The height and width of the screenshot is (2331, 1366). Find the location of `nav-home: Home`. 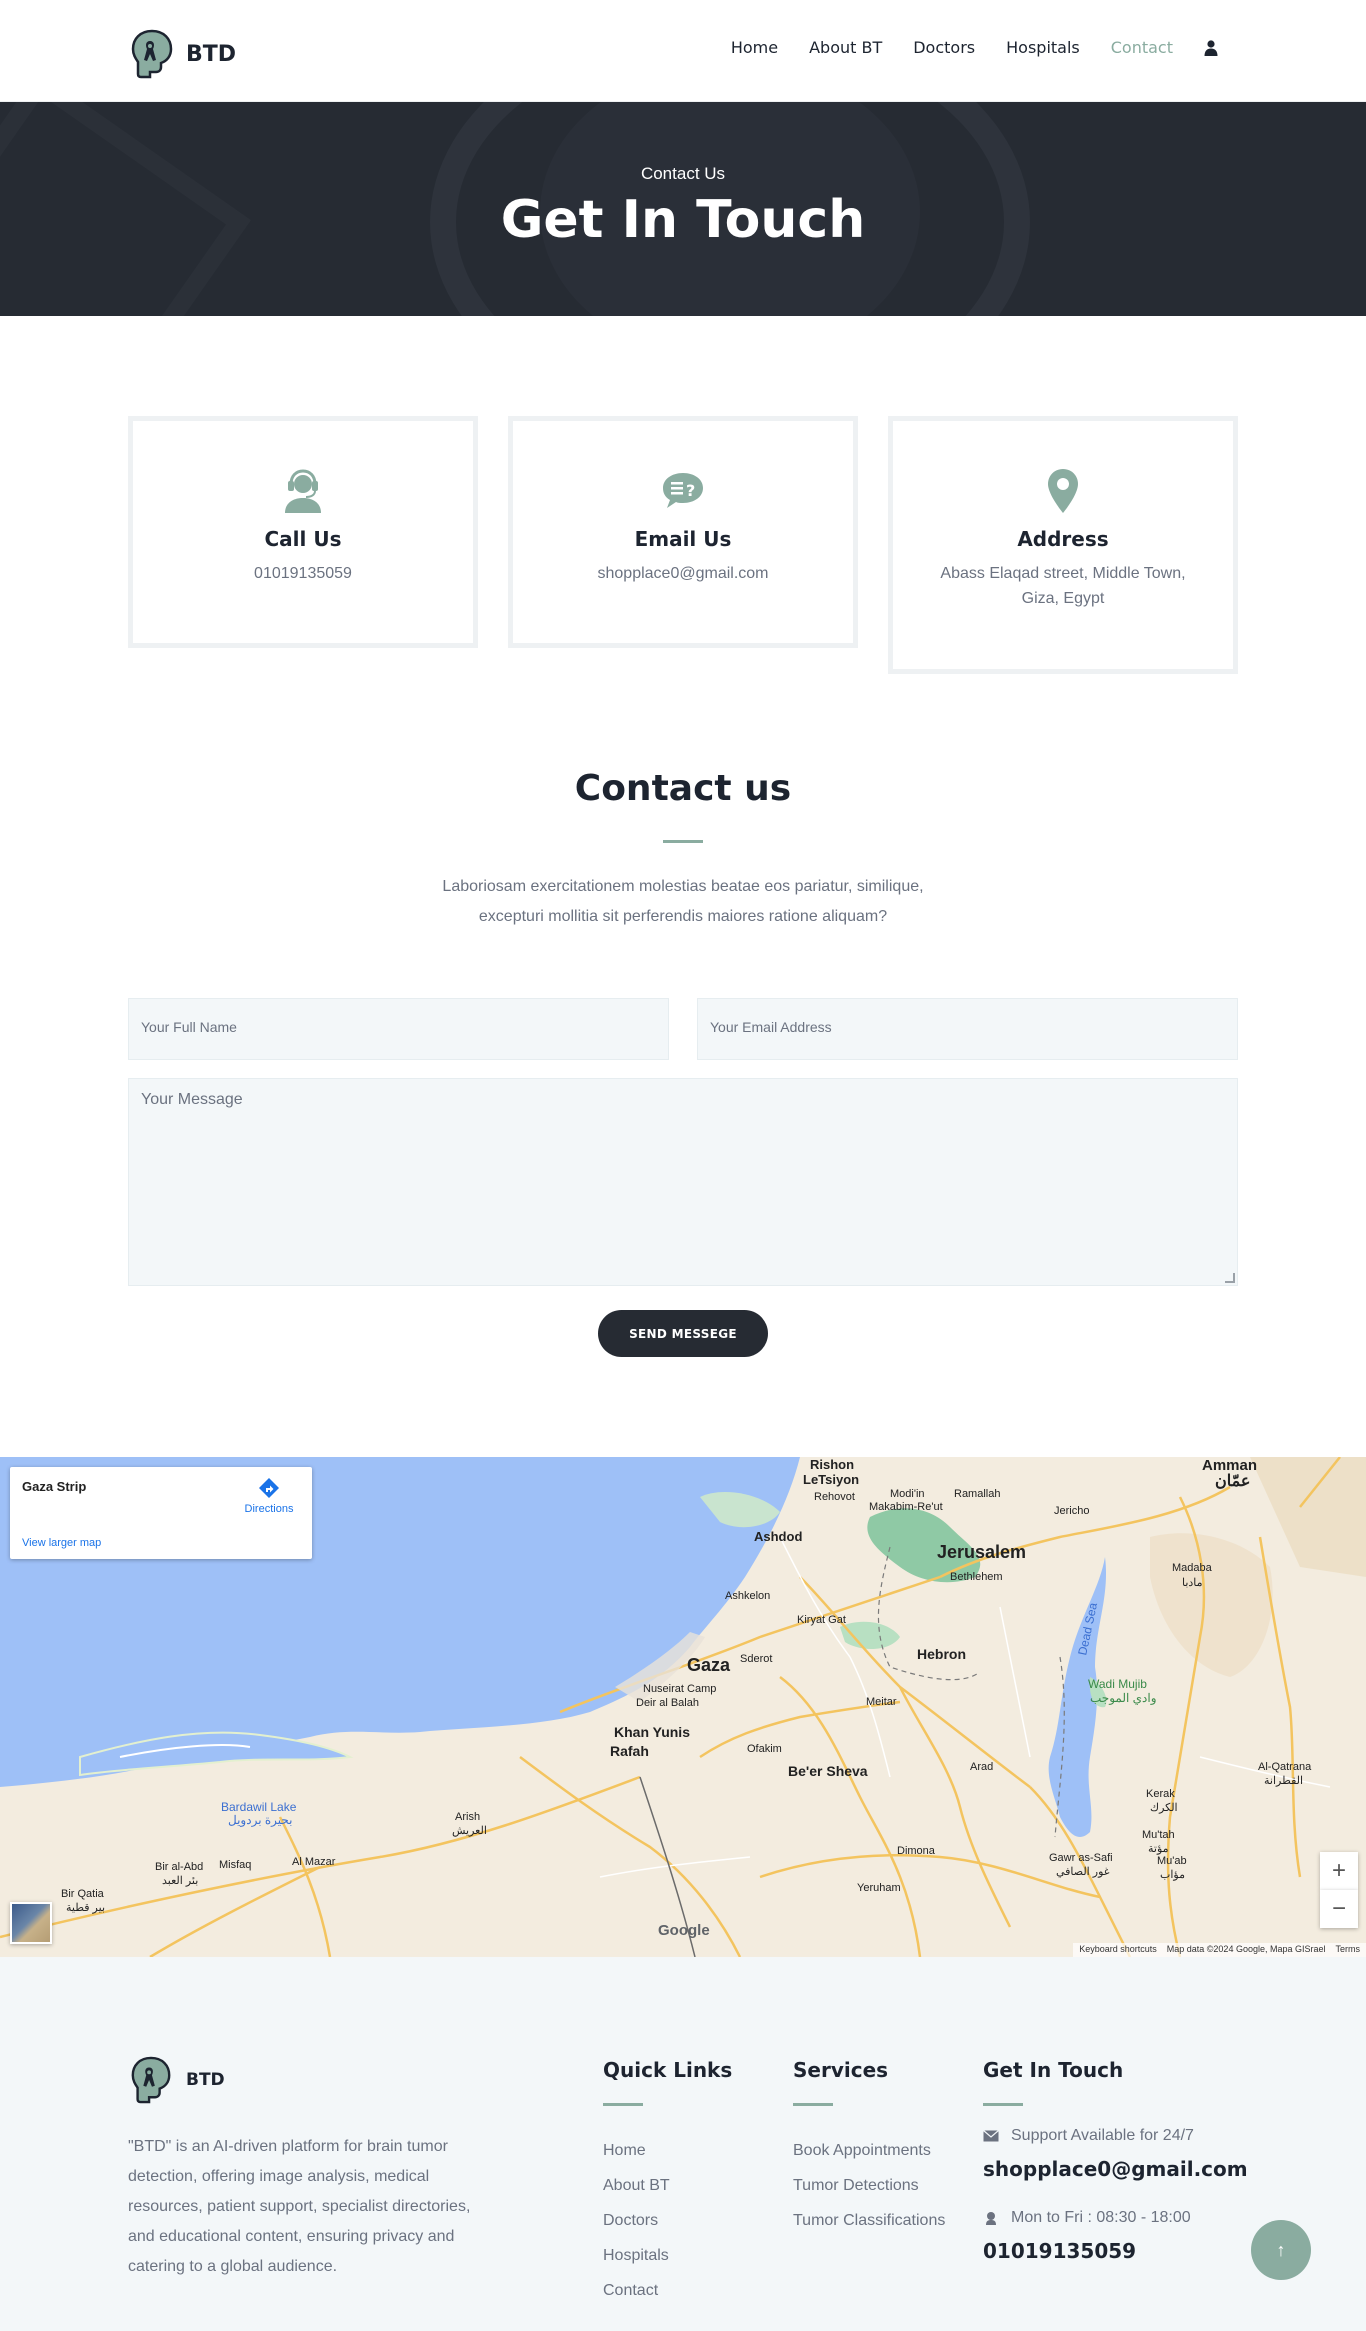

nav-home: Home is located at coordinates (754, 47).